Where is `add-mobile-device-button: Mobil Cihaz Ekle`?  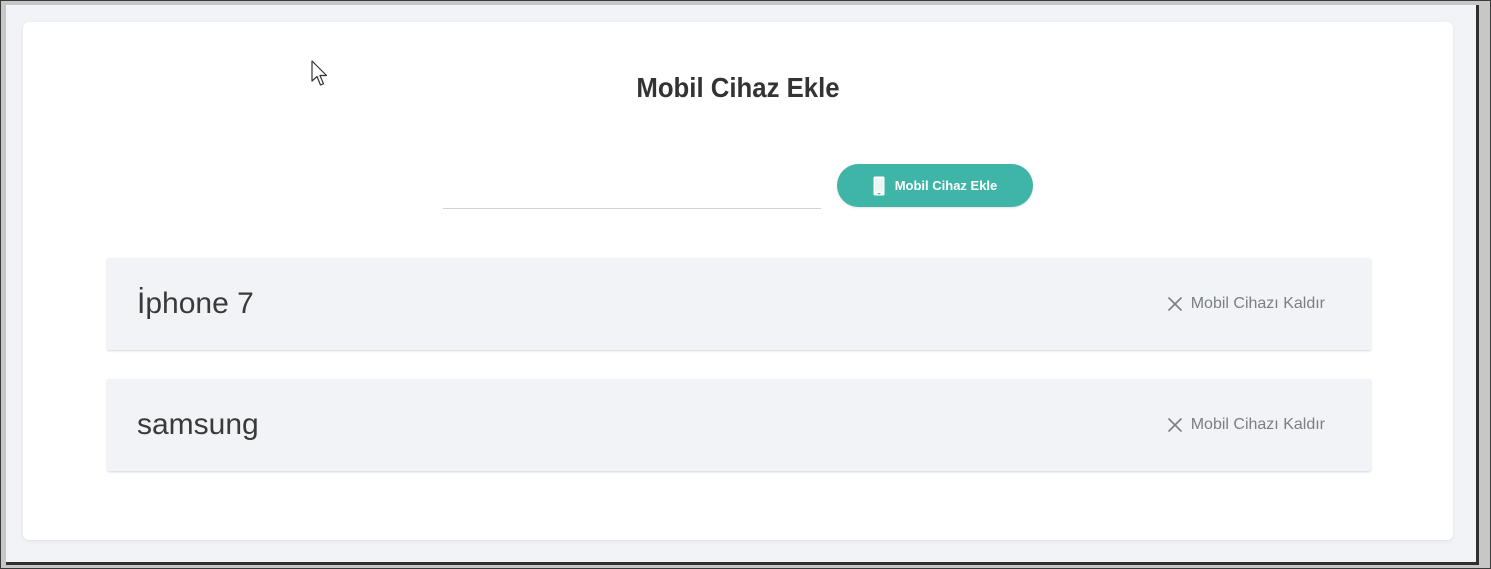
add-mobile-device-button: Mobil Cihaz Ekle is located at coordinates (935, 185).